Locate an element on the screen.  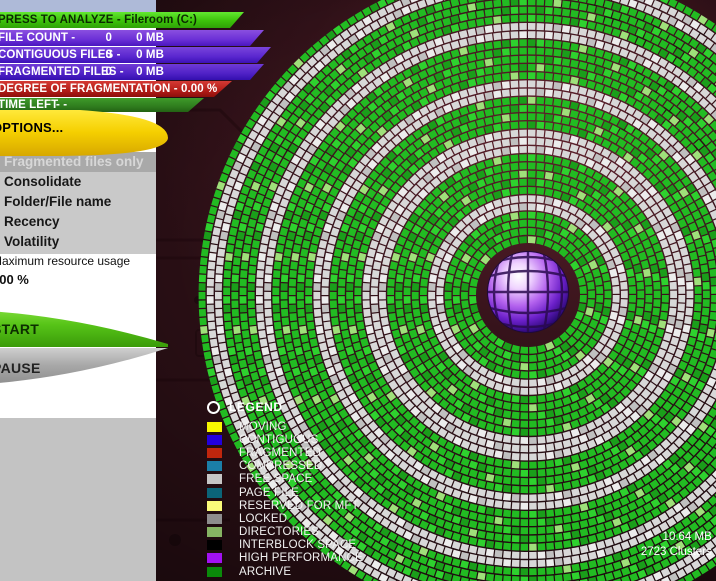
legend-item: INTERBLOCK SPACE is located at coordinates (284, 545).